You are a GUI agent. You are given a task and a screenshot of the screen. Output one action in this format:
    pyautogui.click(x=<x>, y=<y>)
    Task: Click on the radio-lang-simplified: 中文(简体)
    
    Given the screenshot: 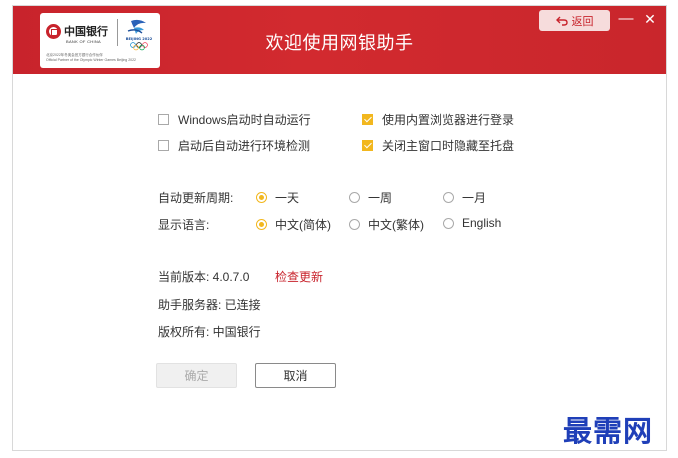 What is the action you would take?
    pyautogui.click(x=293, y=224)
    